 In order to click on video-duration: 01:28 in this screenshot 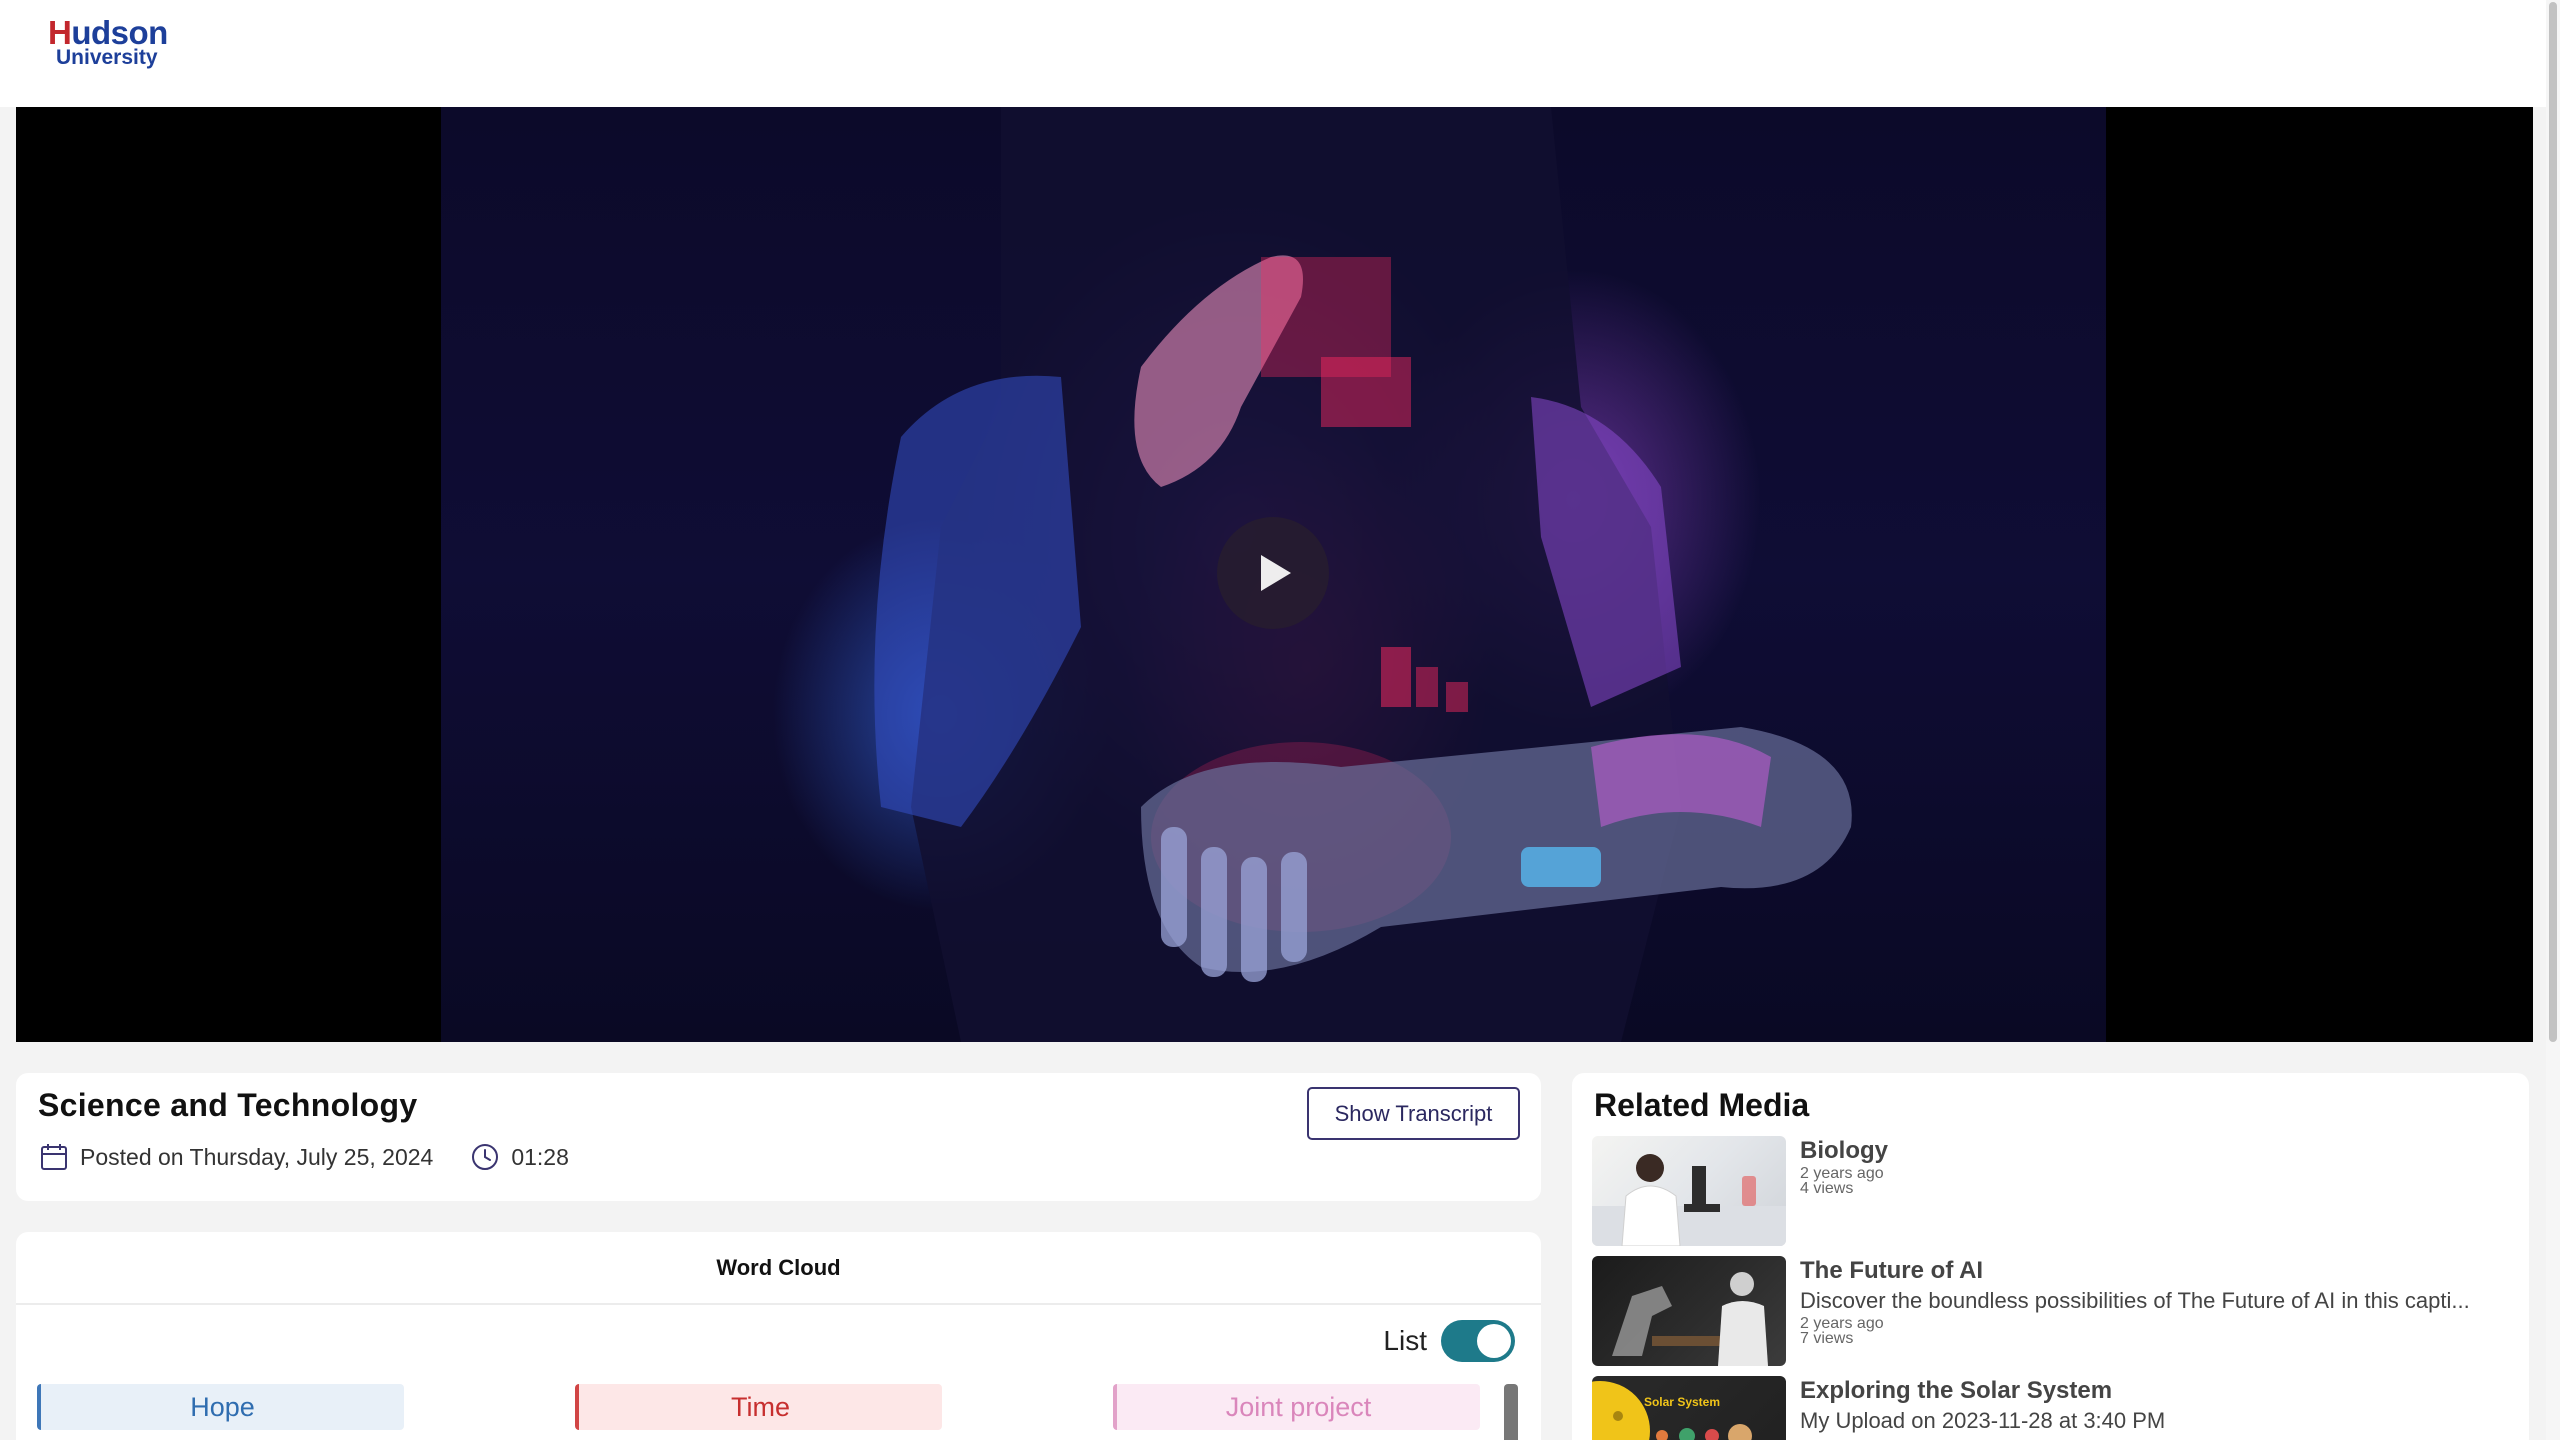, I will do `click(540, 1156)`.